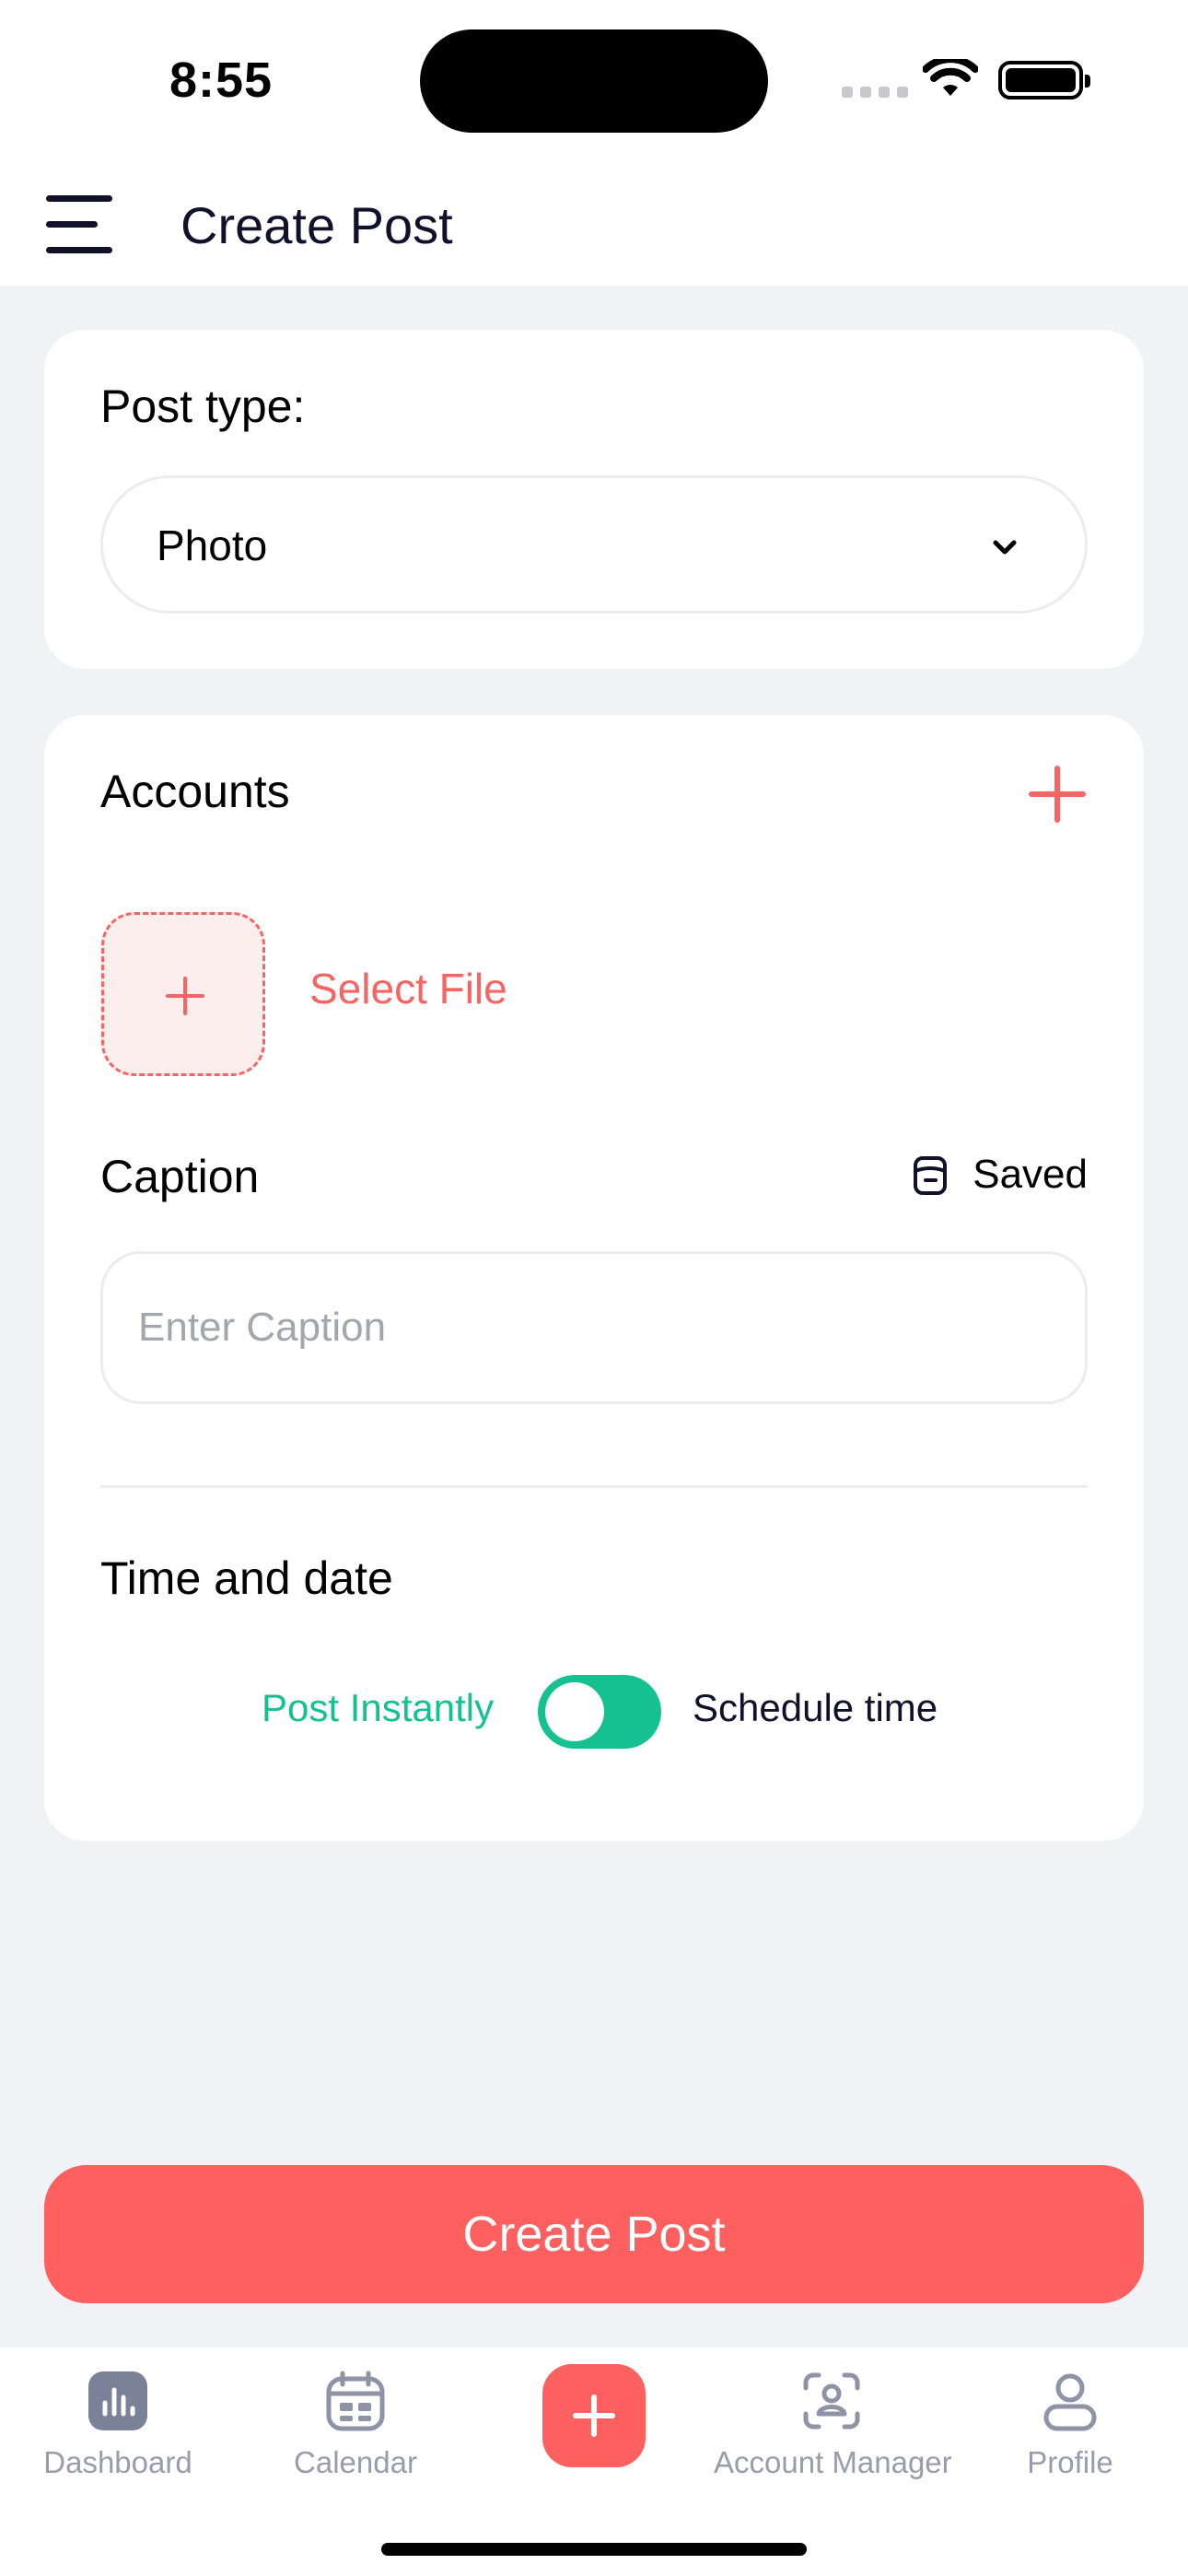 The height and width of the screenshot is (2576, 1188). Describe the element at coordinates (951, 77) in the screenshot. I see `wifi-icon` at that location.